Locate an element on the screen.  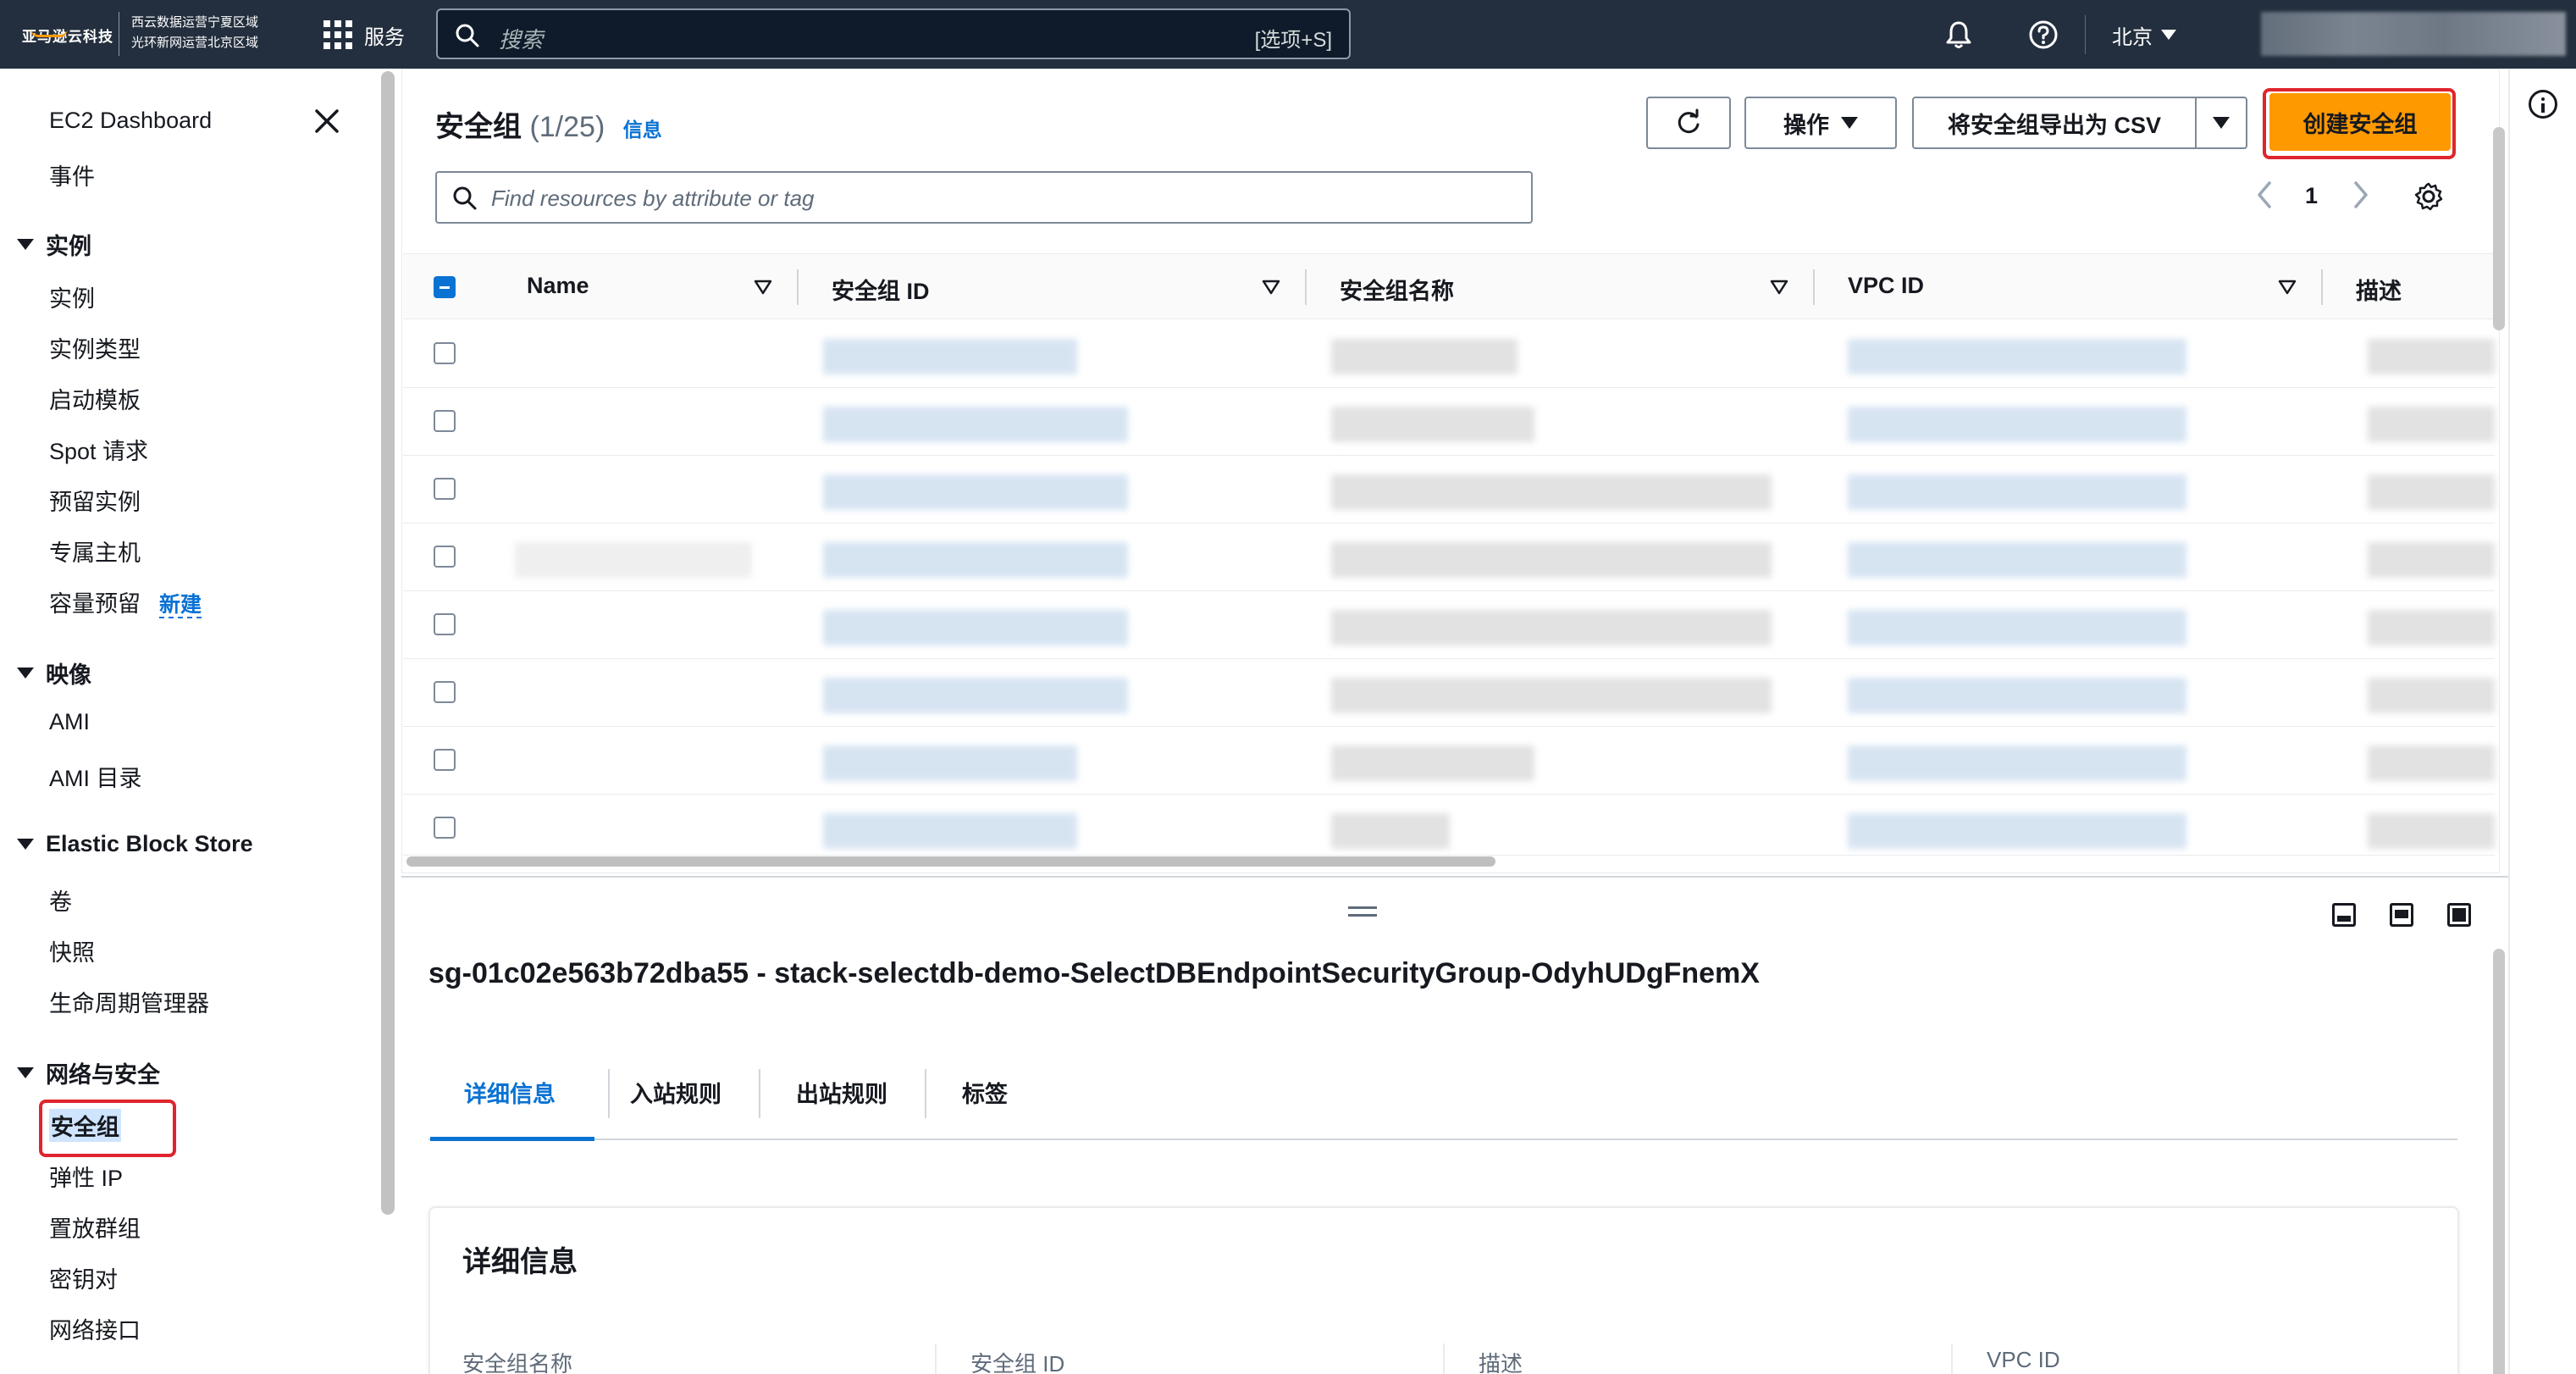
tab-tags: 标签 is located at coordinates (985, 1092).